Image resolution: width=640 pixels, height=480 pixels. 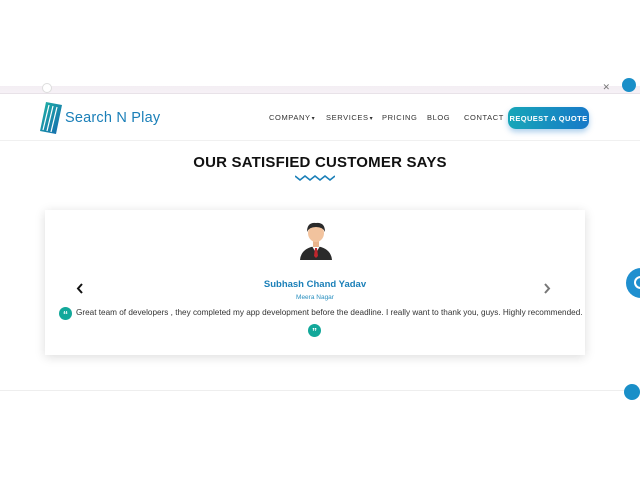 I want to click on nav-item-label: PRICING, so click(x=400, y=117).